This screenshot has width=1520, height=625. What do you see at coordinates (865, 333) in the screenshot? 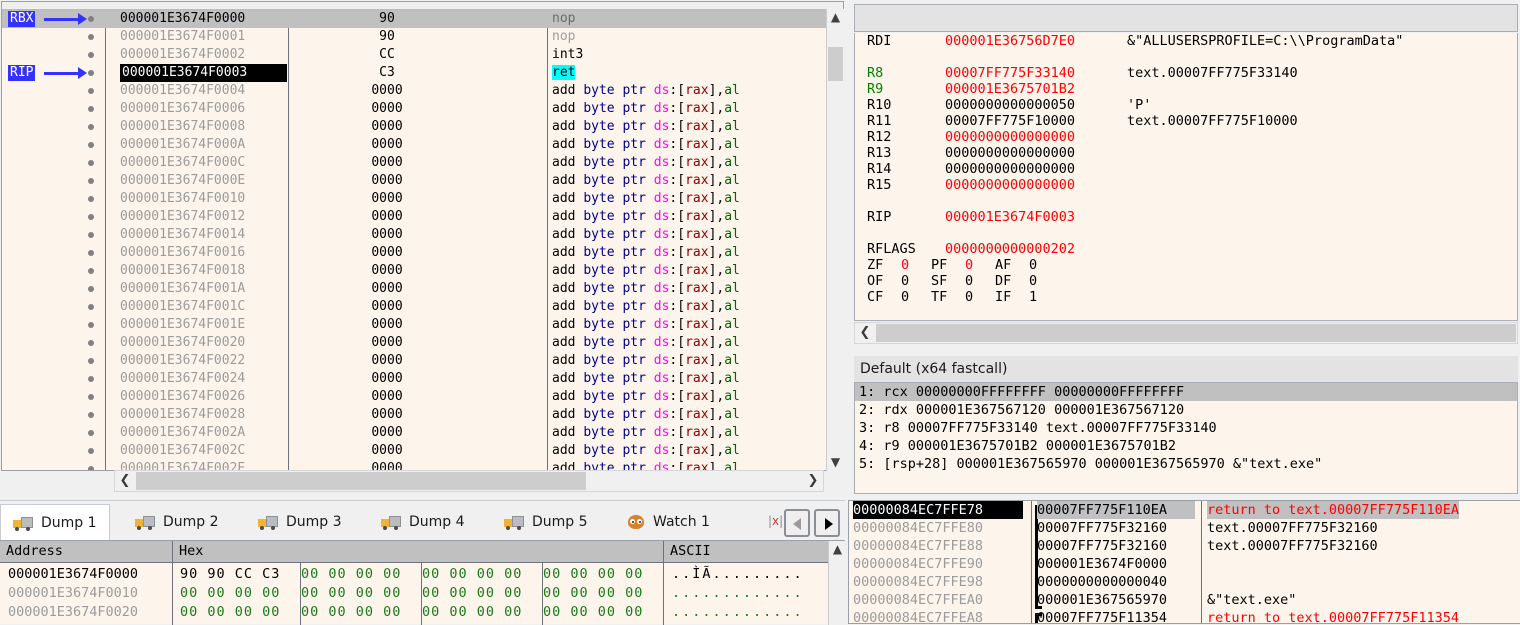
I see `registers-scroll-left-icon: ❮` at bounding box center [865, 333].